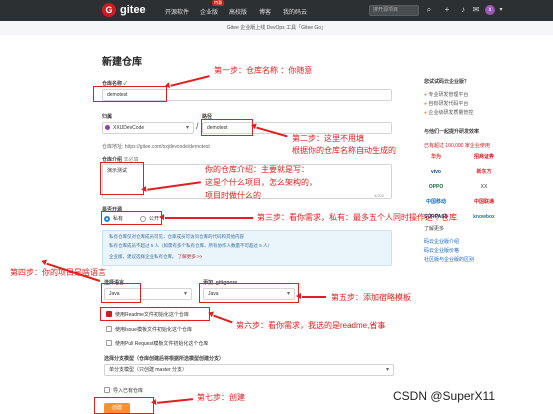 The image size is (553, 414). Describe the element at coordinates (133, 10) in the screenshot. I see `brand-name: gitee` at that location.